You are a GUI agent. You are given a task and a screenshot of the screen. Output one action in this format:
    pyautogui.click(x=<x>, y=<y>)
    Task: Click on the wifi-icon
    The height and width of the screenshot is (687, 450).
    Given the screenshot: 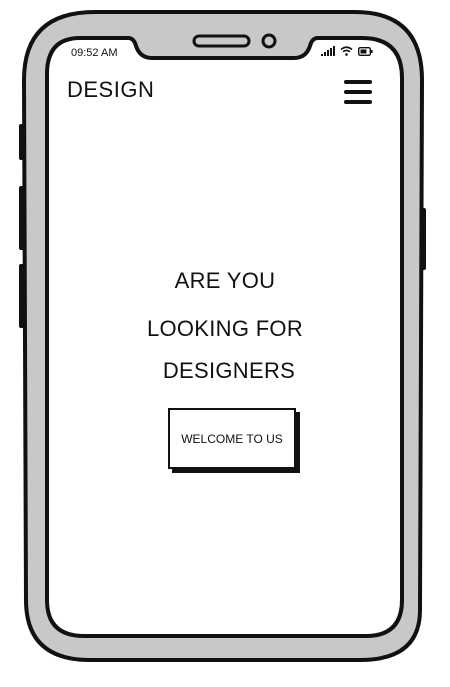 What is the action you would take?
    pyautogui.click(x=346, y=51)
    